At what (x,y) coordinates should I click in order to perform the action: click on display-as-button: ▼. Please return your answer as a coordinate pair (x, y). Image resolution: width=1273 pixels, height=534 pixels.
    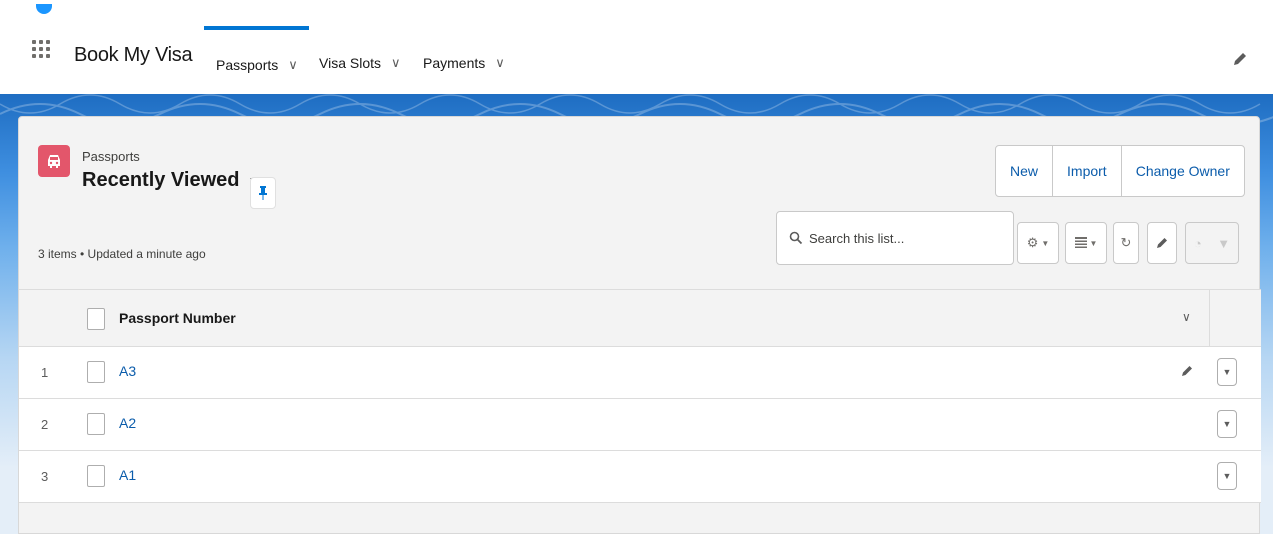
    Looking at the image, I should click on (1086, 243).